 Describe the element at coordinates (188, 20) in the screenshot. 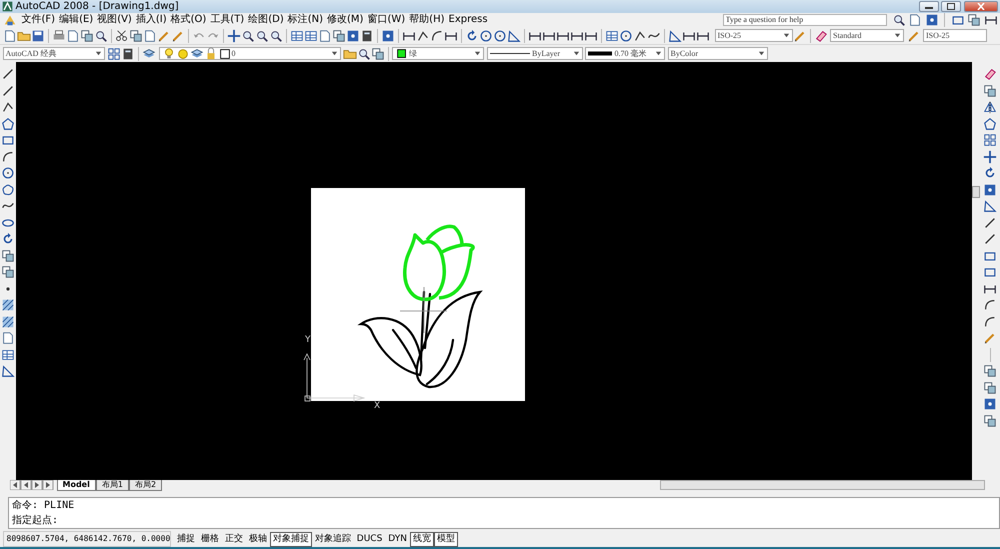

I see `menu-item: 格式(O)` at that location.